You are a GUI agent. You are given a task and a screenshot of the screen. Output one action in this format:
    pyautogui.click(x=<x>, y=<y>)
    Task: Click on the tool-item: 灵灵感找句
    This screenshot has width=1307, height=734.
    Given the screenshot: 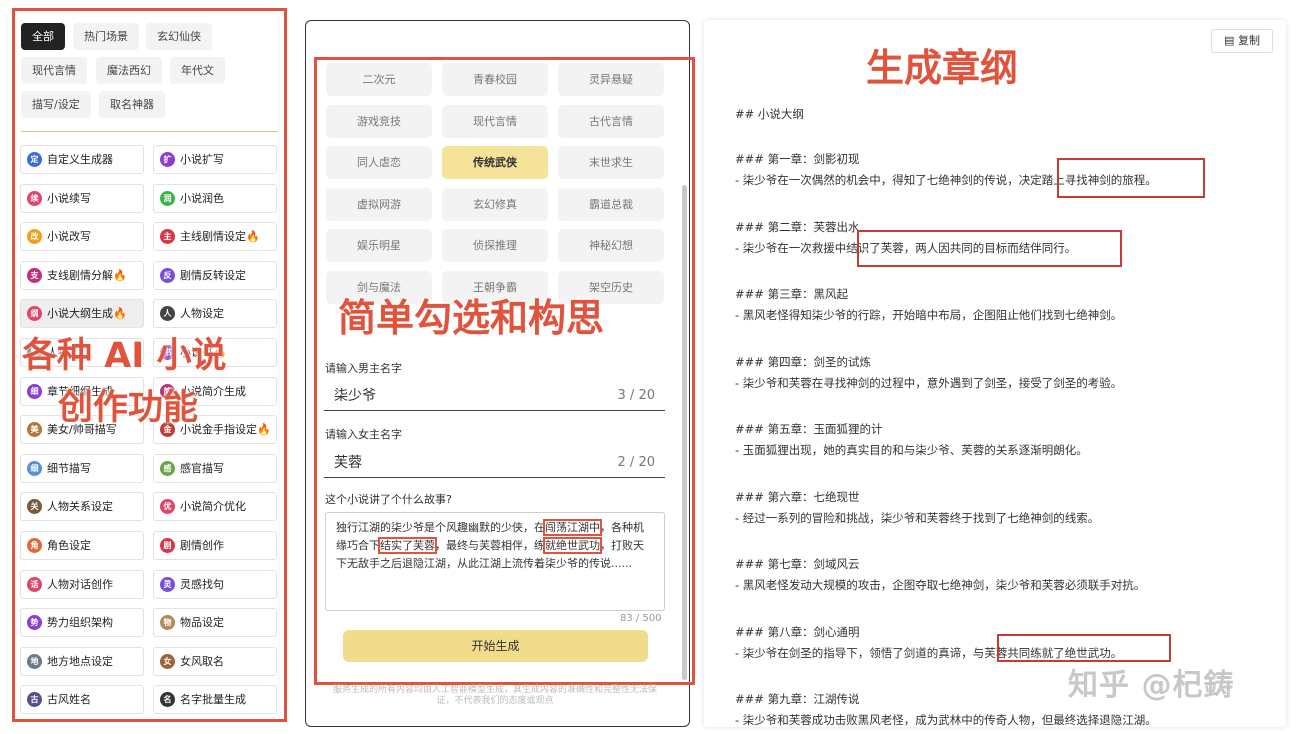 What is the action you would take?
    pyautogui.click(x=215, y=584)
    